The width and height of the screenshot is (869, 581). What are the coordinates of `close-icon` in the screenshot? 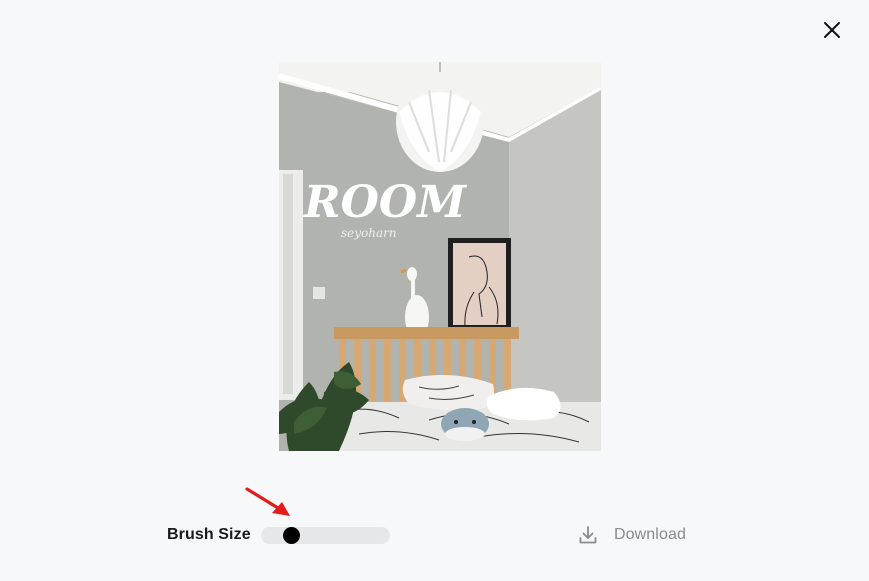 It's located at (832, 30).